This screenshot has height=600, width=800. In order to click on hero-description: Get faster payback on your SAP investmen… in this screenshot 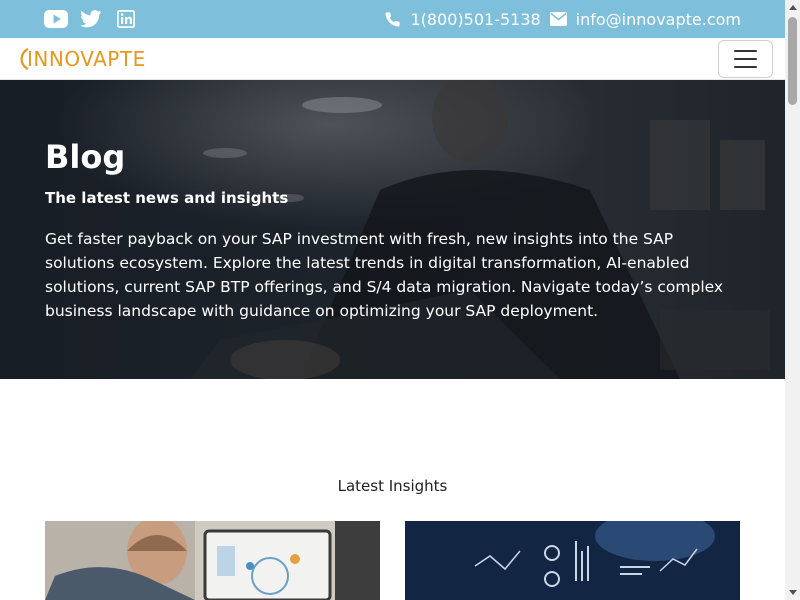, I will do `click(384, 275)`.